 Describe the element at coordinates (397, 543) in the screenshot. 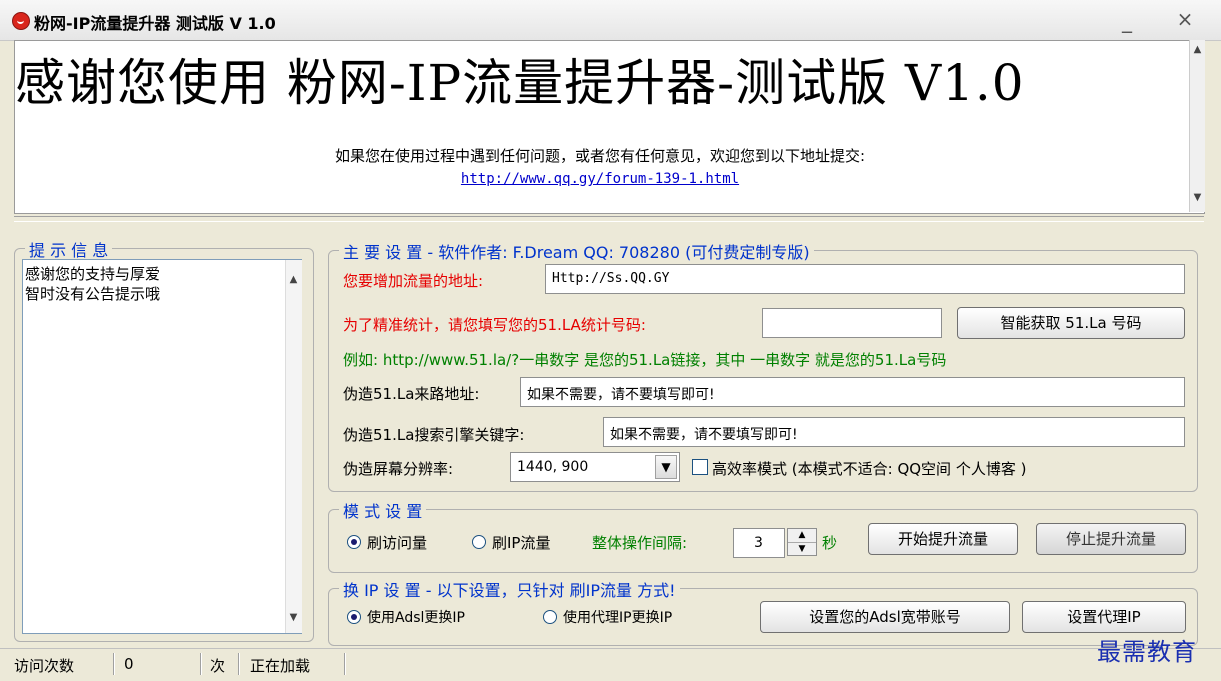

I see `radio-visits-label: 刷访问量` at that location.